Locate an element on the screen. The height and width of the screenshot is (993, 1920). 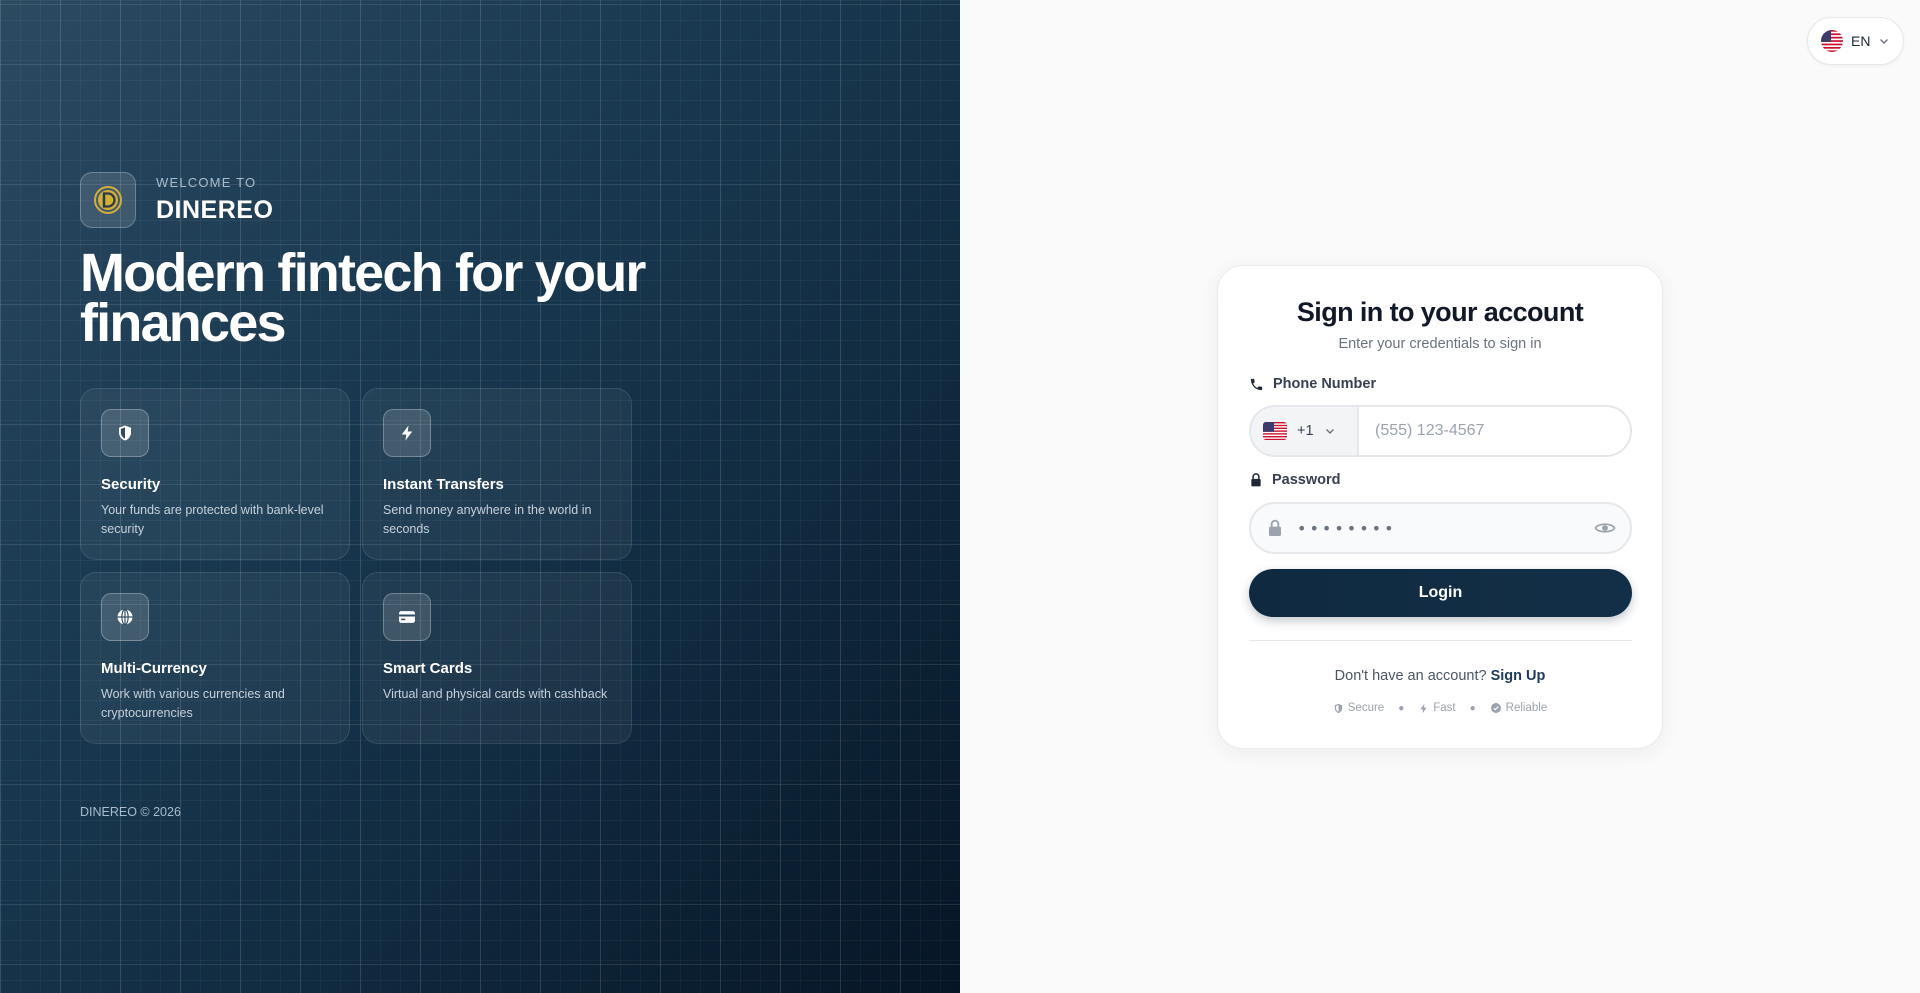
signup-prompt: Don't have an account? Sign Up is located at coordinates (1440, 676).